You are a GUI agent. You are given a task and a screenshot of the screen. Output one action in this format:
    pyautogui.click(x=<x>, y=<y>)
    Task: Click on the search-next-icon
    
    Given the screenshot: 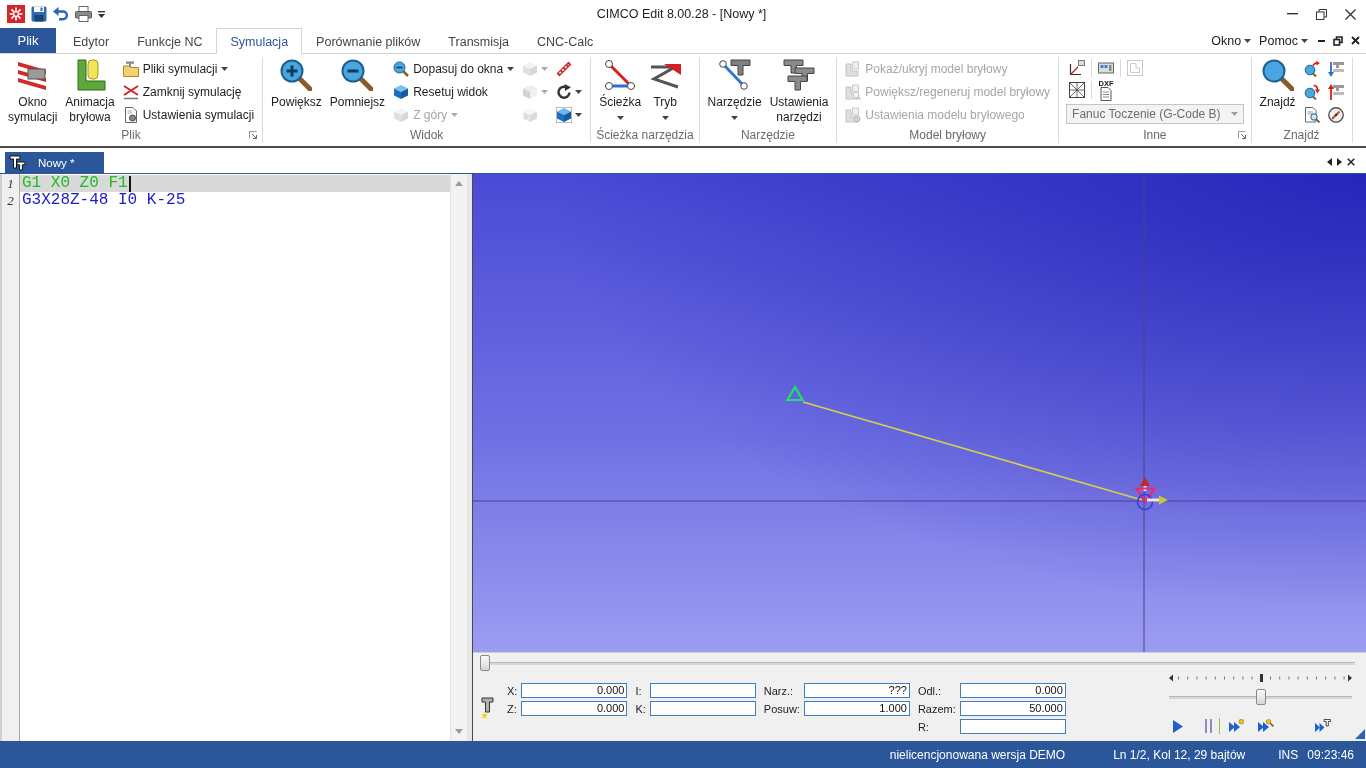 What is the action you would take?
    pyautogui.click(x=1311, y=68)
    